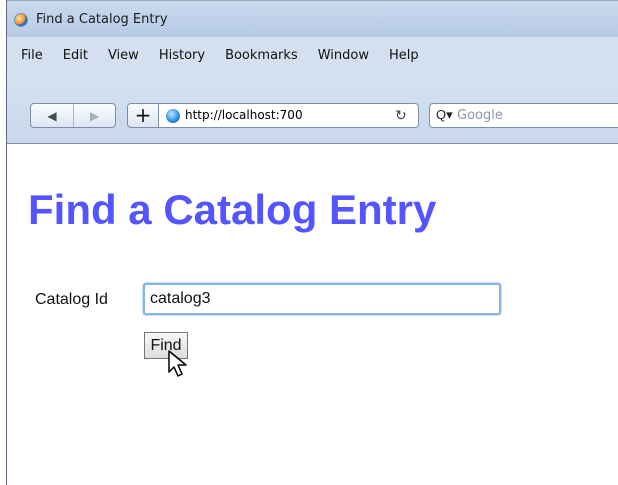 This screenshot has width=618, height=485. I want to click on window-title: Find a Catalog Entry, so click(102, 19).